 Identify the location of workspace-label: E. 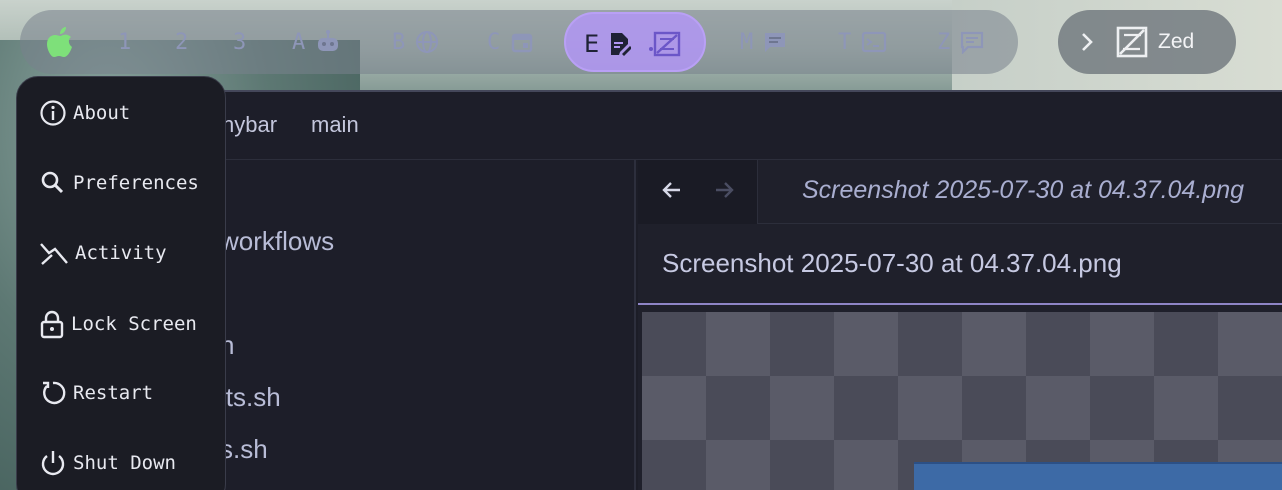
(592, 44).